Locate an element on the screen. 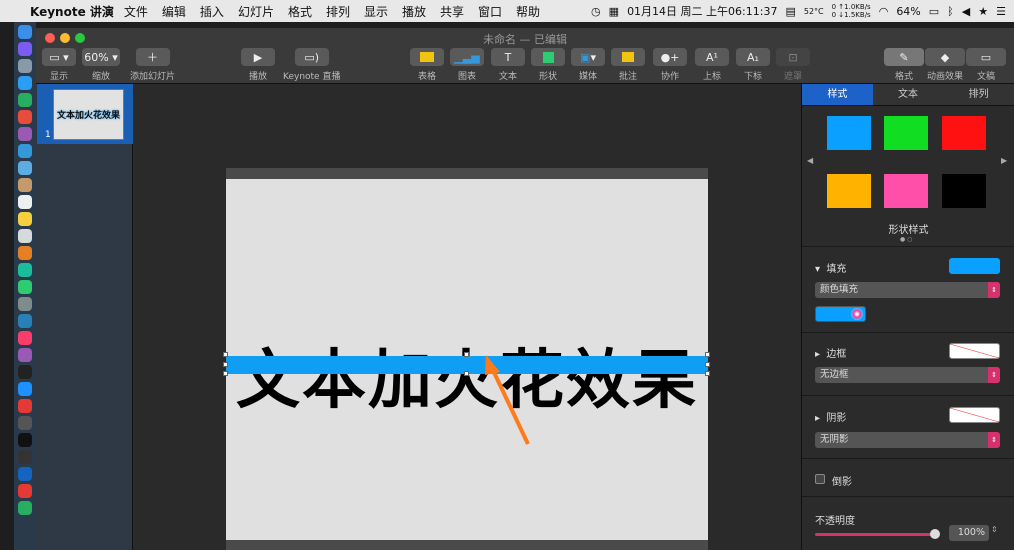 Image resolution: width=1014 pixels, height=550 pixels. chart-icon: ▁▃▅ is located at coordinates (467, 57).